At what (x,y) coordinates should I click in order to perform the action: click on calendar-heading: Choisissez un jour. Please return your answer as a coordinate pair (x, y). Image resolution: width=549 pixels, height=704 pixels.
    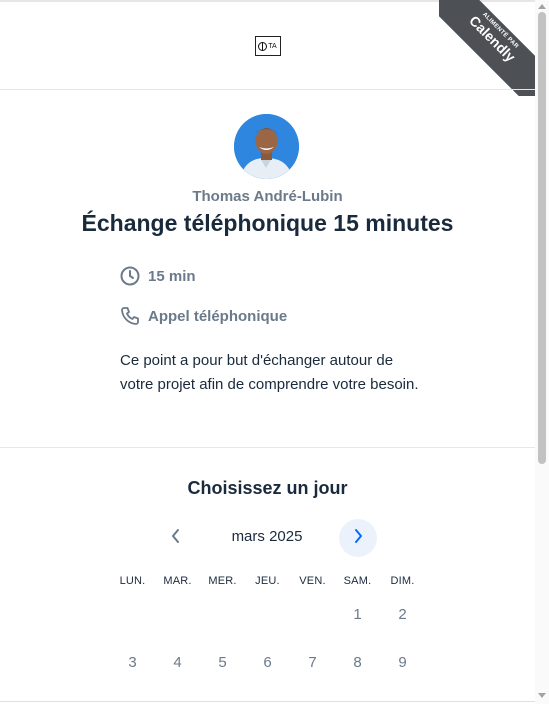
    Looking at the image, I should click on (267, 488).